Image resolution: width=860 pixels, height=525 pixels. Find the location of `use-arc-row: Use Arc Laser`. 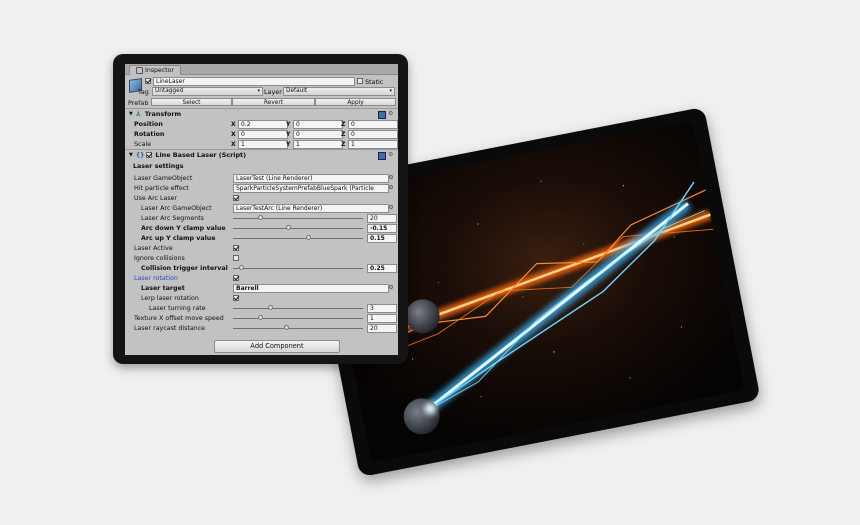

use-arc-row: Use Arc Laser is located at coordinates (261, 198).